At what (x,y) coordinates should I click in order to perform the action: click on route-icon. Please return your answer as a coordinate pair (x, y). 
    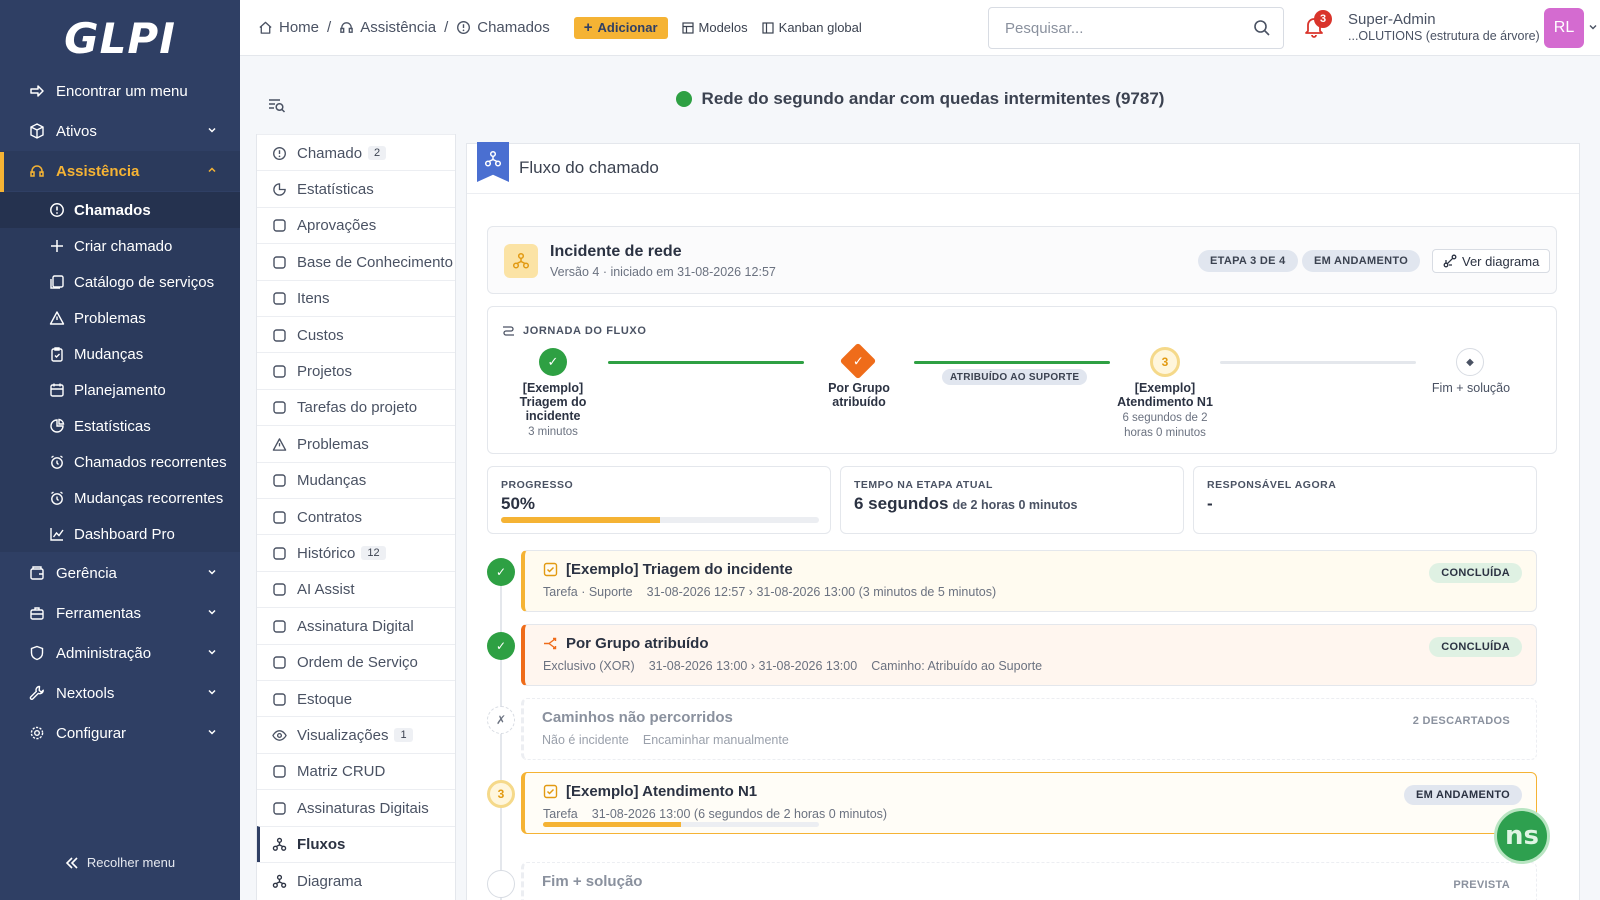
    Looking at the image, I should click on (508, 330).